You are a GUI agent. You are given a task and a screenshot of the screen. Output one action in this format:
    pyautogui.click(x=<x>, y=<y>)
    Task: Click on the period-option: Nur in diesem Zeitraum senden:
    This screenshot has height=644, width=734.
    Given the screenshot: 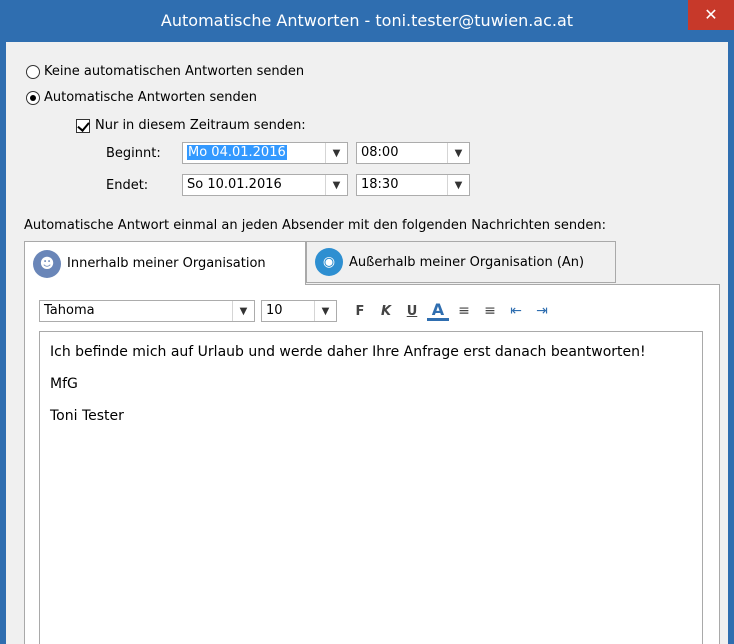 What is the action you would take?
    pyautogui.click(x=191, y=125)
    